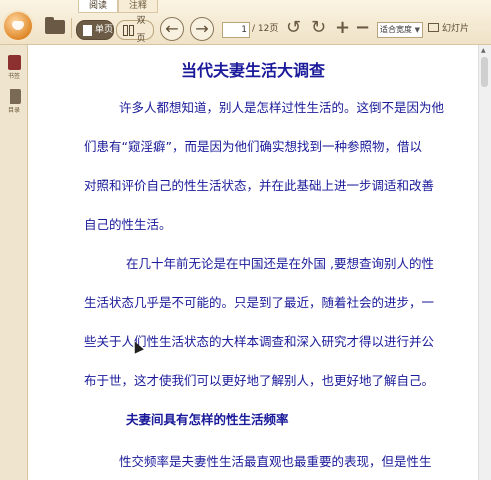  I want to click on next-page-button: →, so click(202, 29).